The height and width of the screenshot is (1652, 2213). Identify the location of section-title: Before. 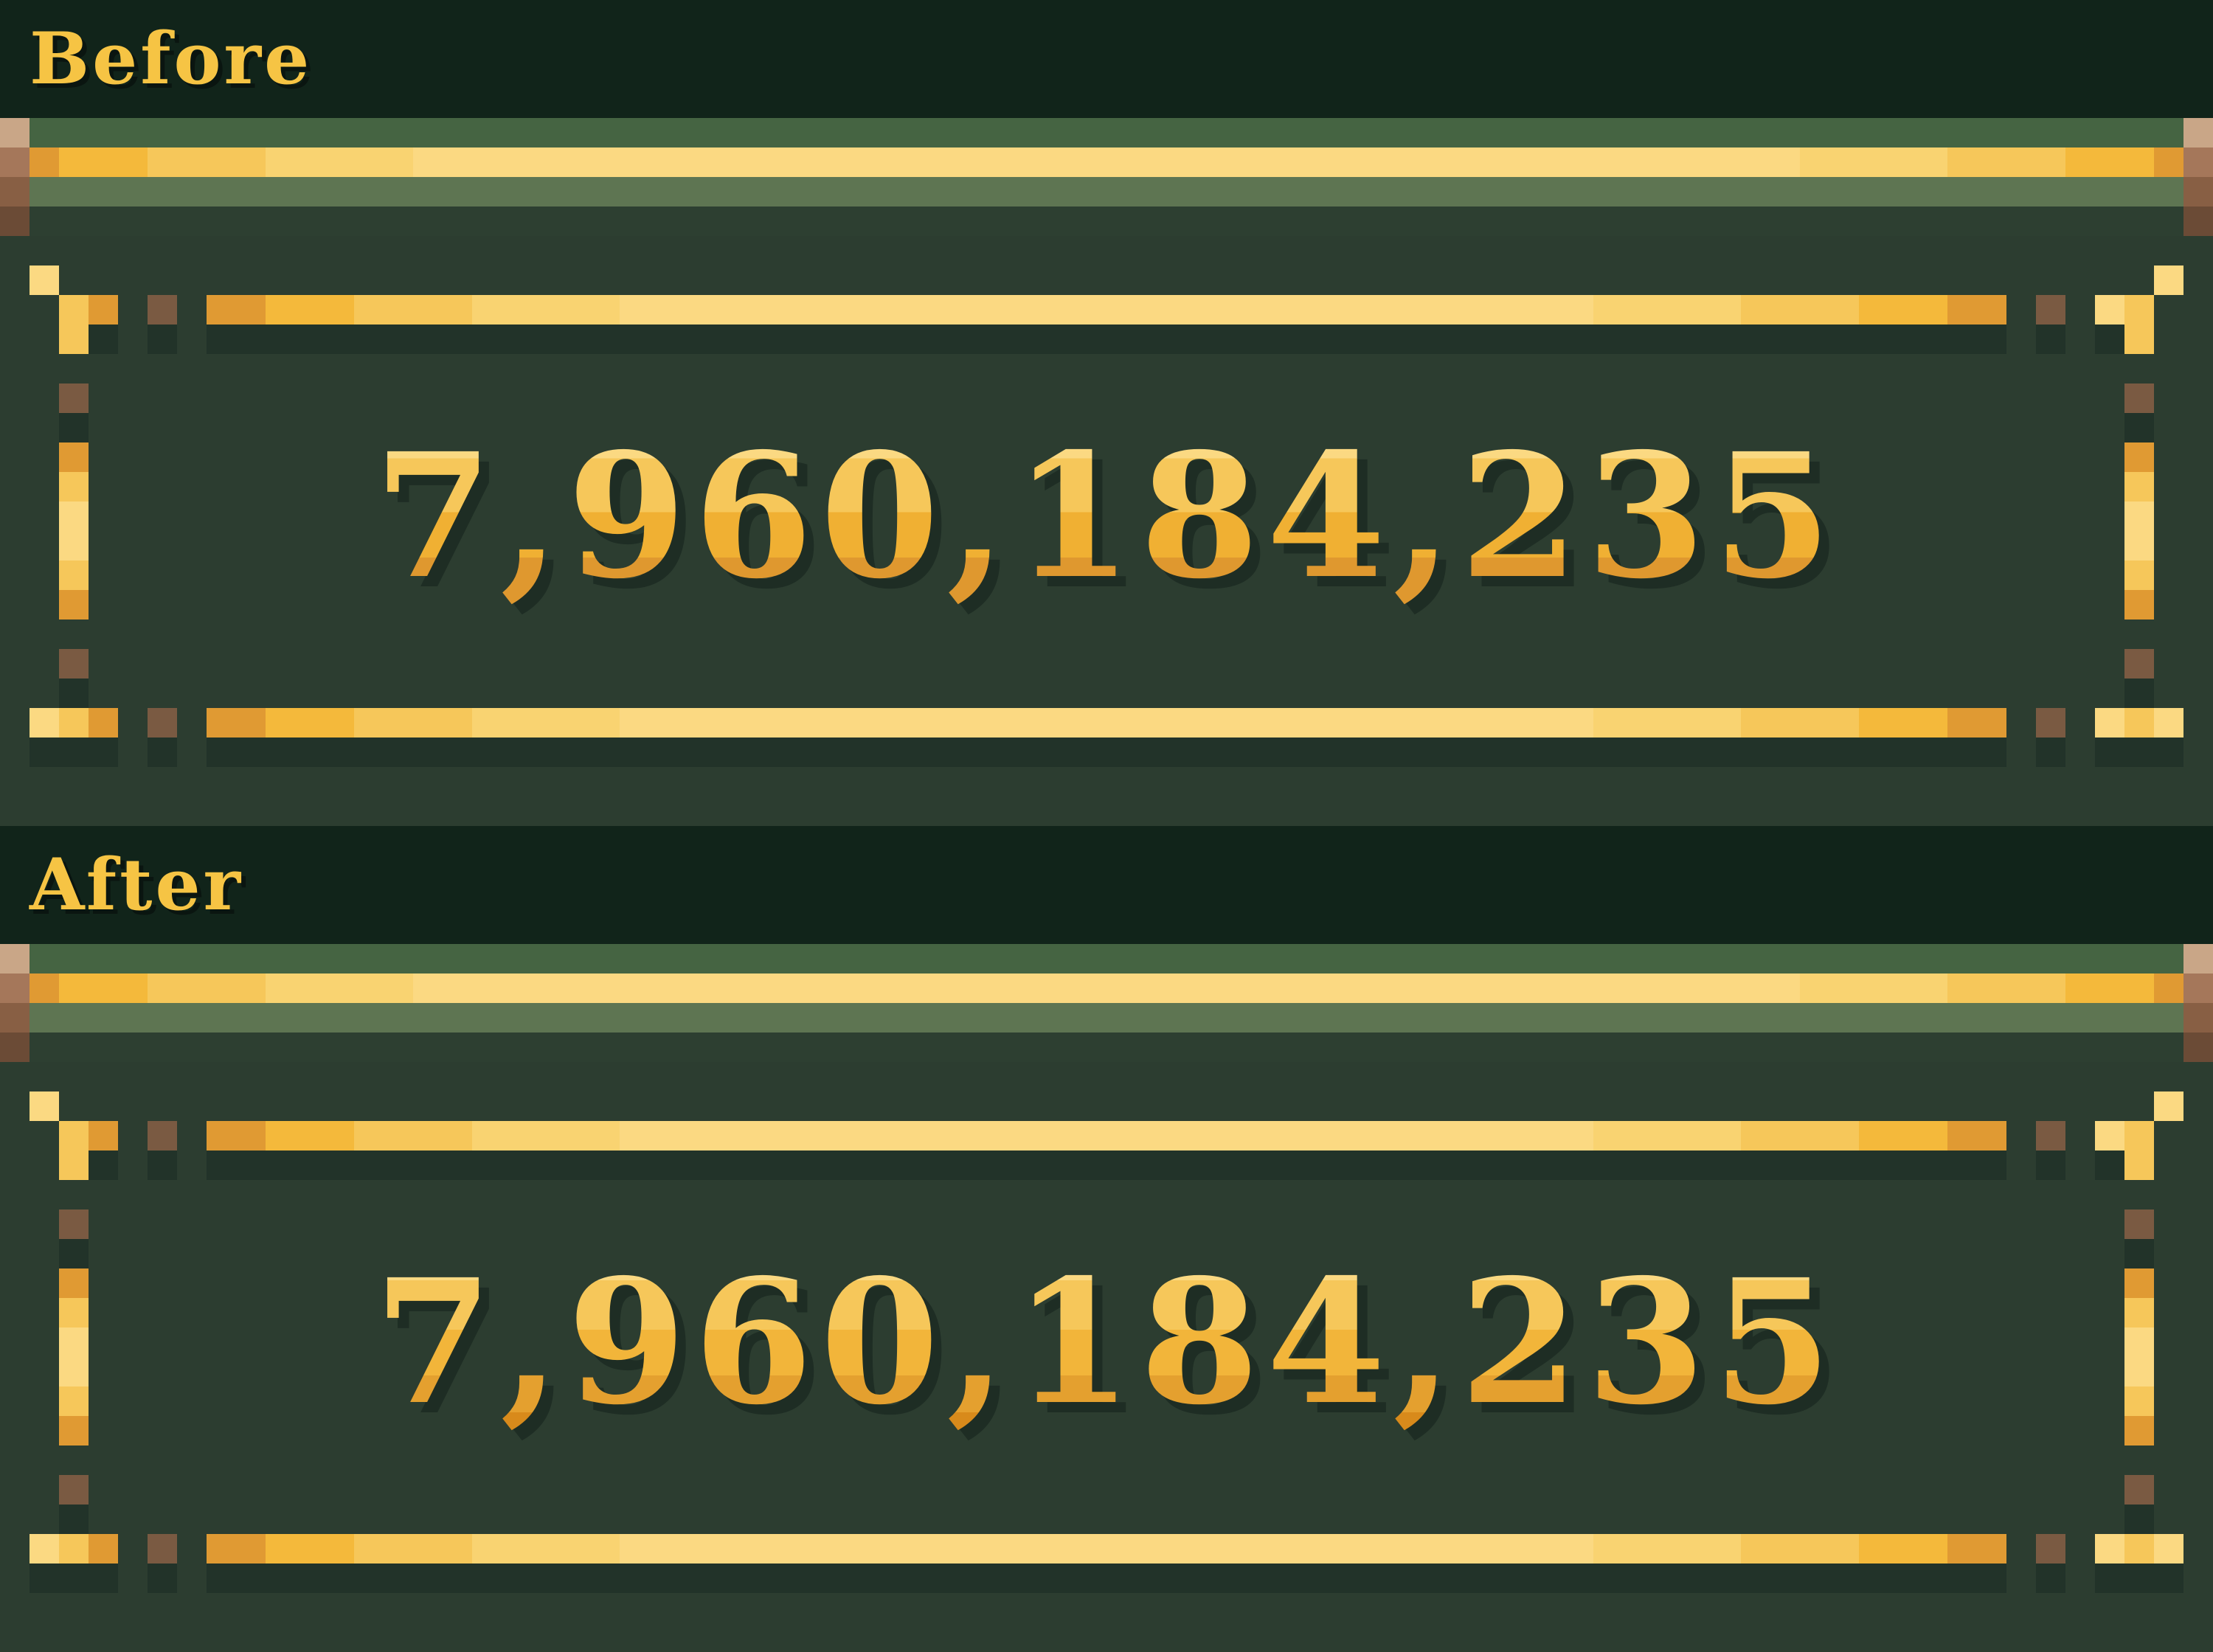
(172, 58).